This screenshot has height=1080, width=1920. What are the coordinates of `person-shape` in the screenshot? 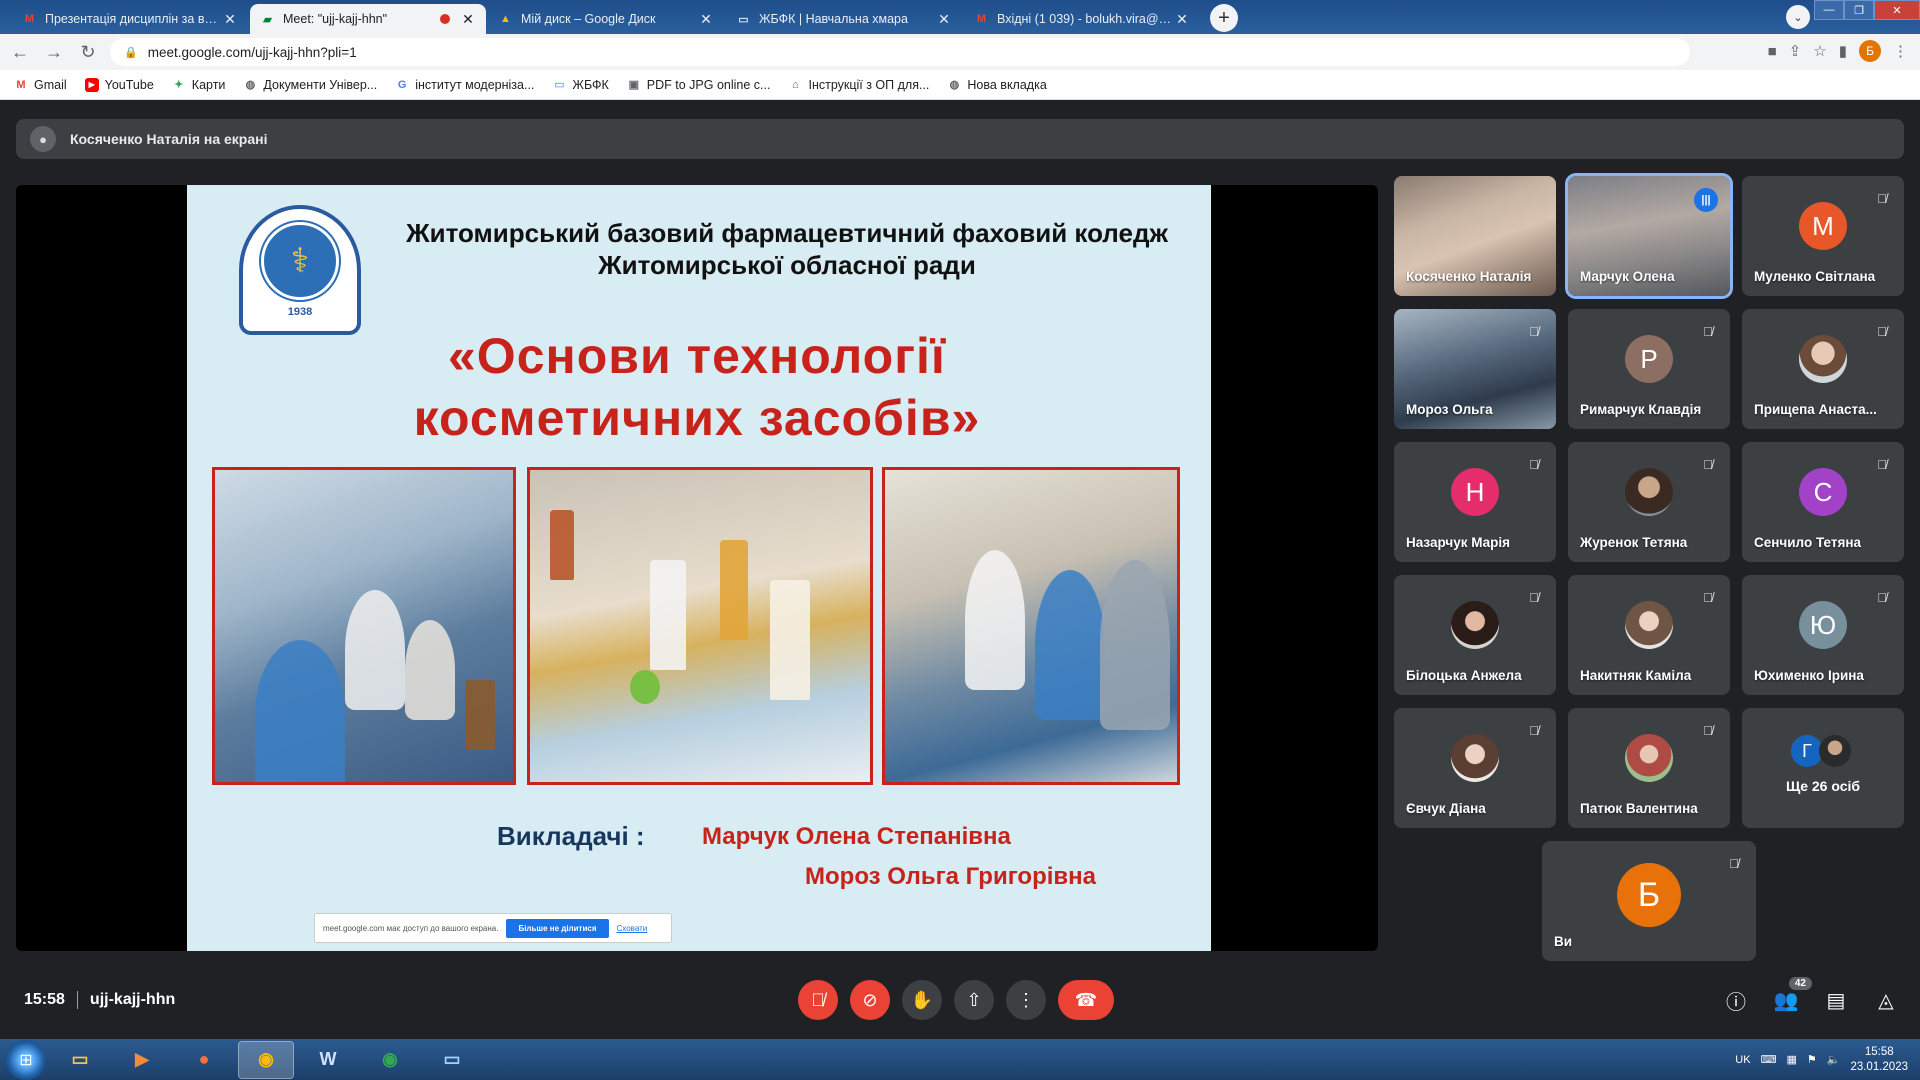 It's located at (1135, 645).